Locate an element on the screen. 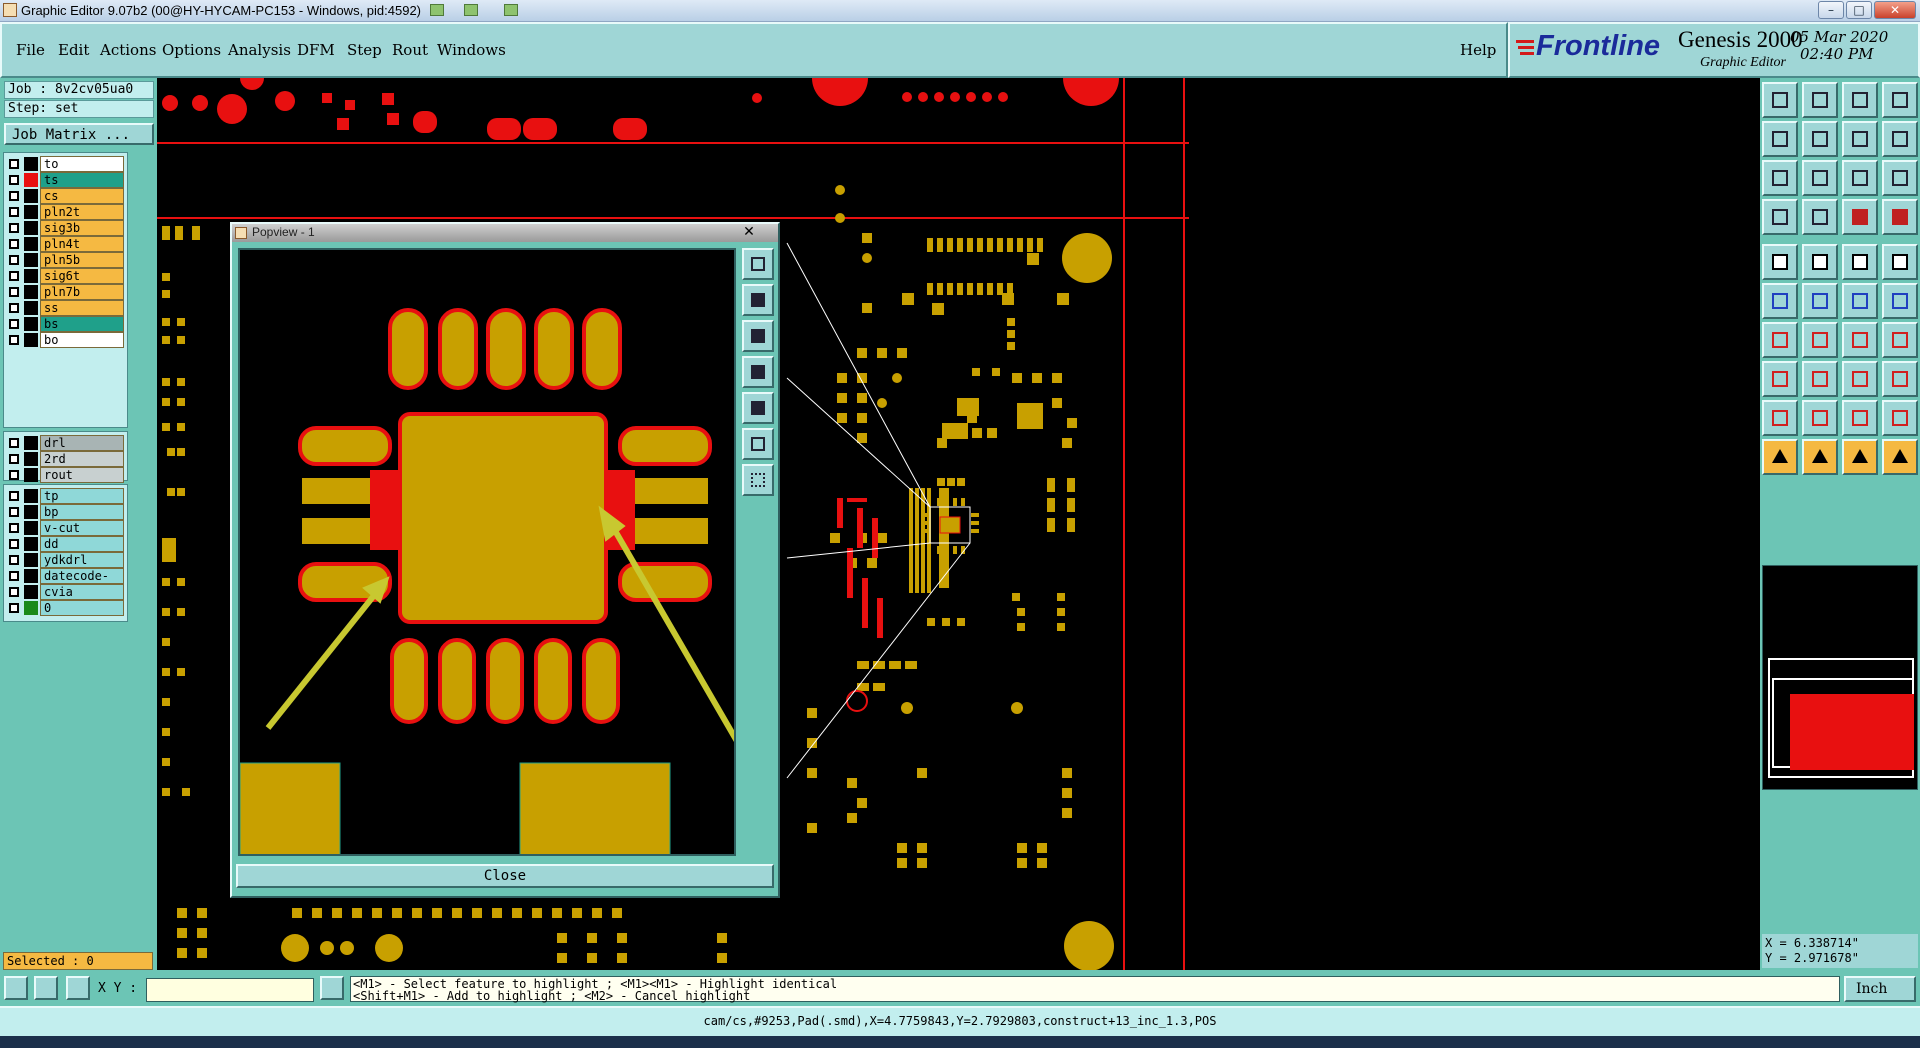 This screenshot has height=1048, width=1920. home-icon is located at coordinates (1860, 100).